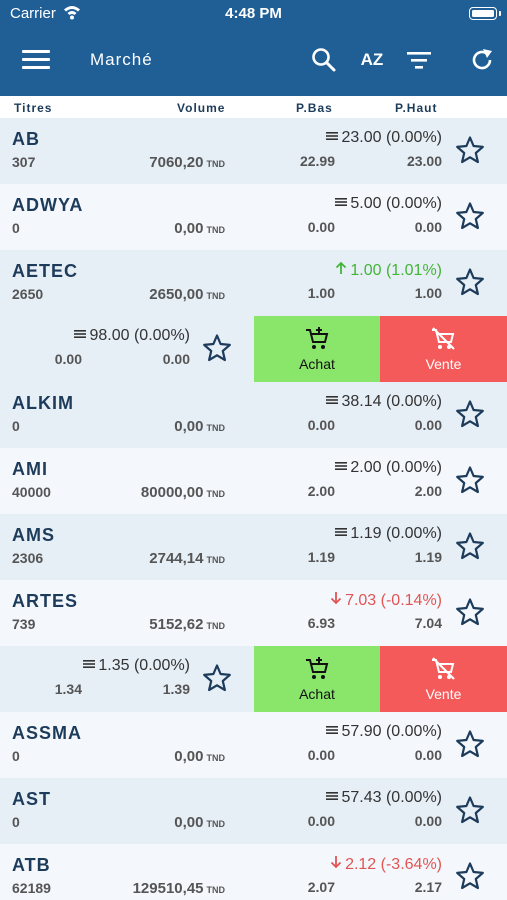 The height and width of the screenshot is (900, 507). I want to click on volume: 80000,00 TND, so click(183, 492).